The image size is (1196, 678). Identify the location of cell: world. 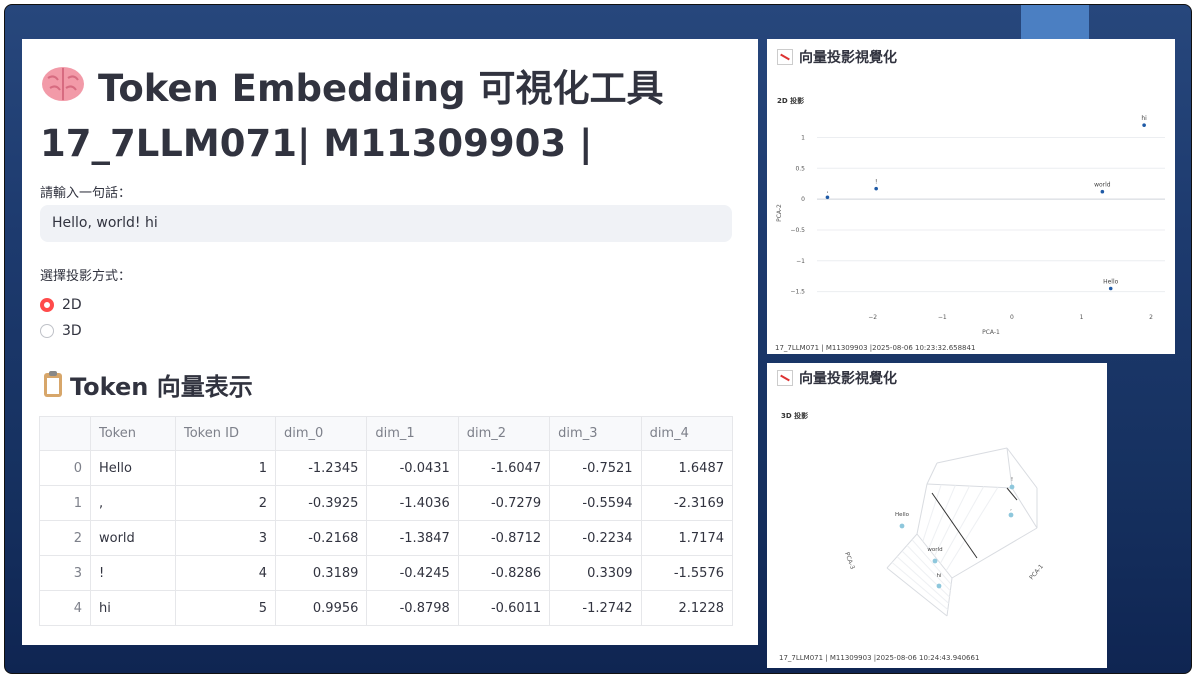
(133, 538).